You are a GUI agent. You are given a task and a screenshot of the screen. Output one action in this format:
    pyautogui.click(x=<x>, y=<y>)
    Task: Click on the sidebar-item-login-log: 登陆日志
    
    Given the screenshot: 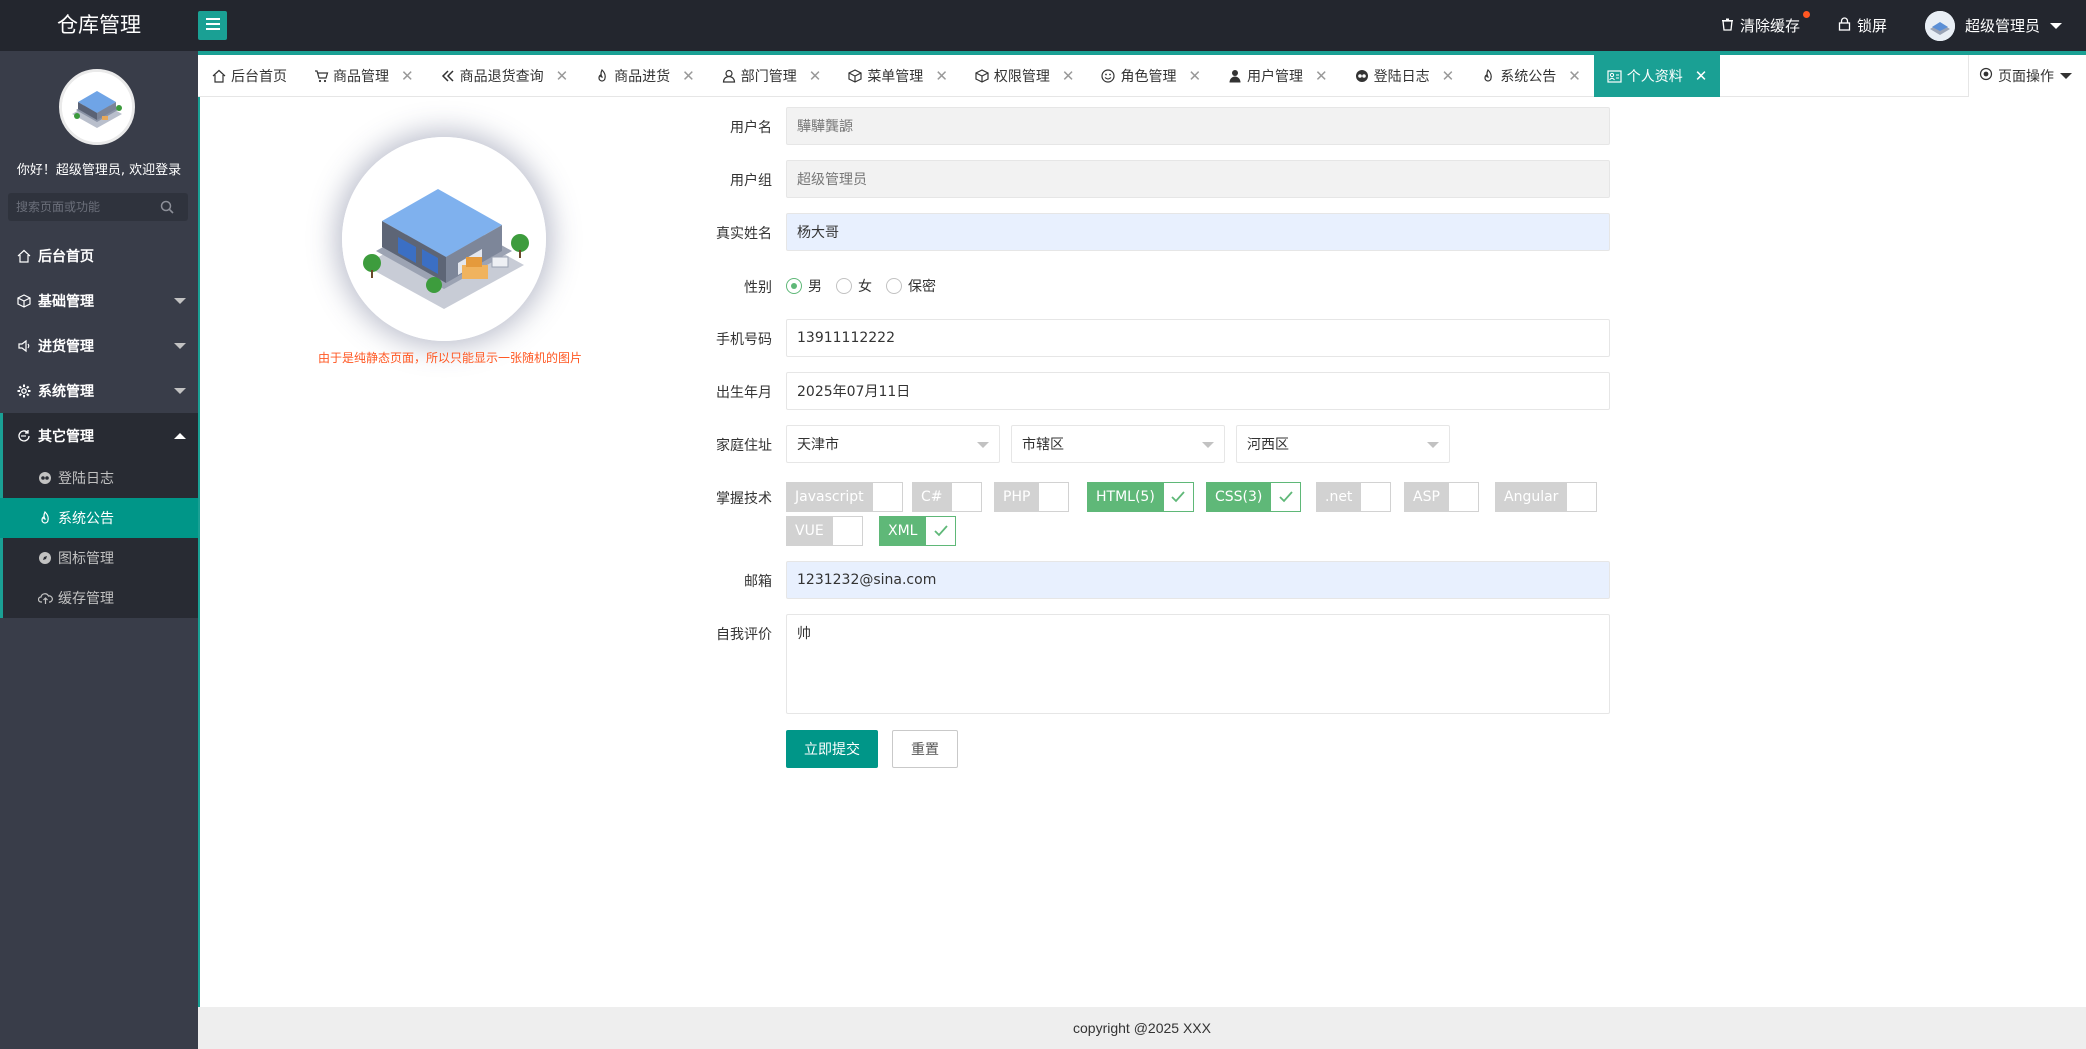 What is the action you would take?
    pyautogui.click(x=100, y=478)
    